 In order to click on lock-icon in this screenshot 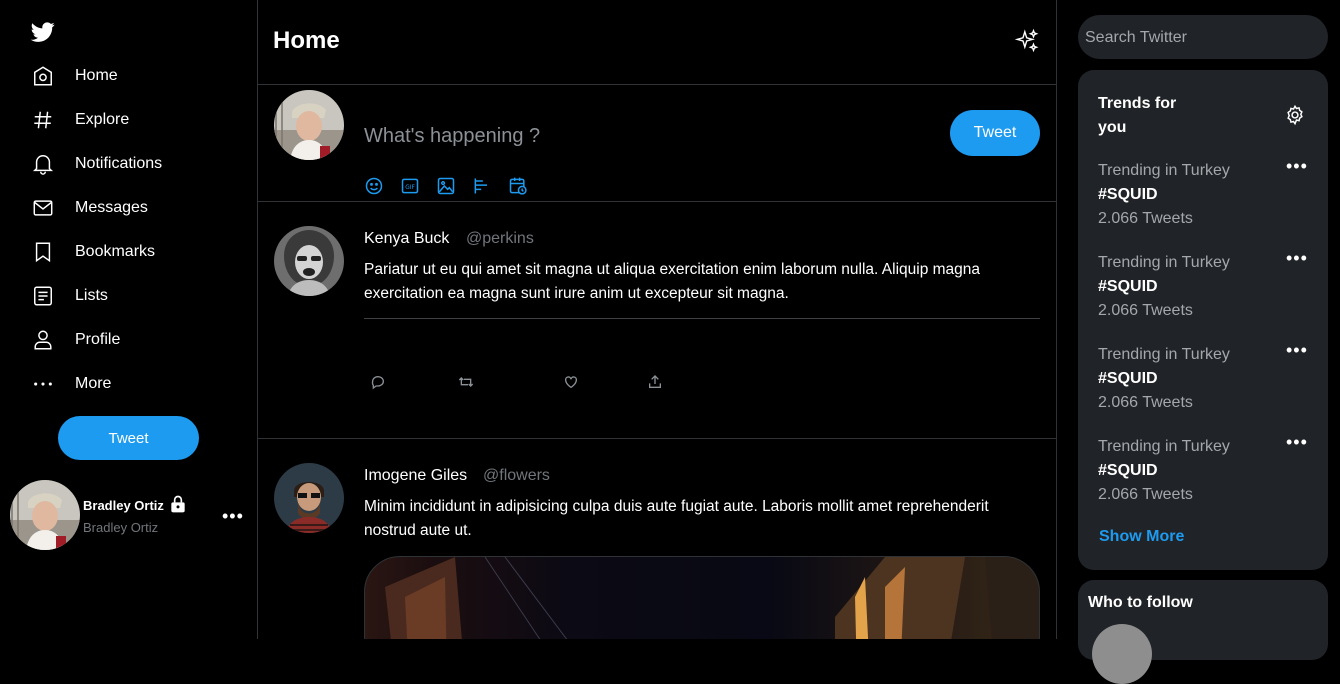, I will do `click(178, 504)`.